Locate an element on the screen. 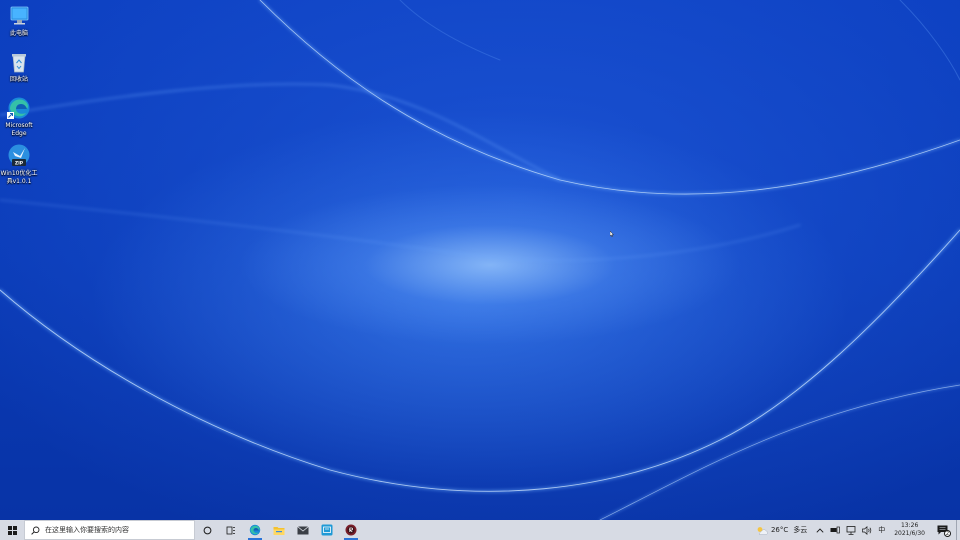 The height and width of the screenshot is (540, 960). task-view-button is located at coordinates (231, 530).